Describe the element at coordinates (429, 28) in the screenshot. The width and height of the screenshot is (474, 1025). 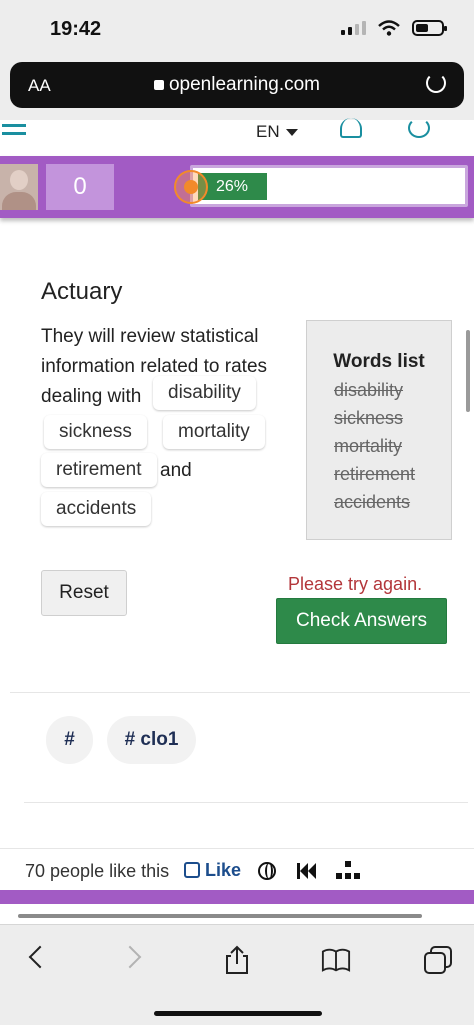
I see `battery-icon` at that location.